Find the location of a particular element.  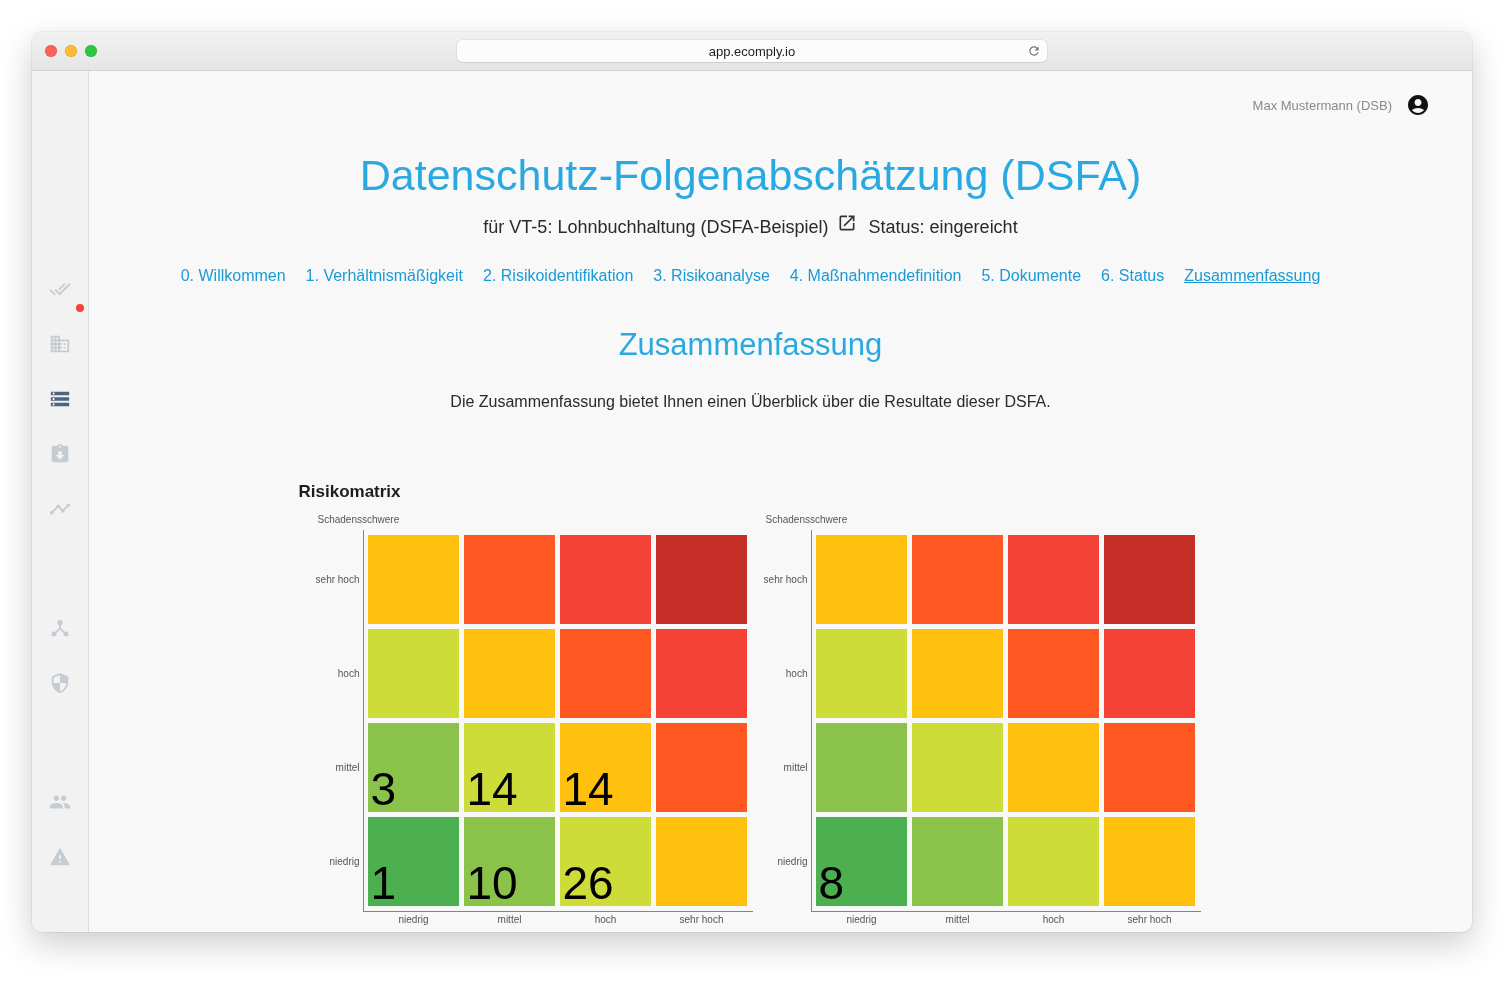

step-link: 4. Maßnahmendefinition is located at coordinates (875, 276).